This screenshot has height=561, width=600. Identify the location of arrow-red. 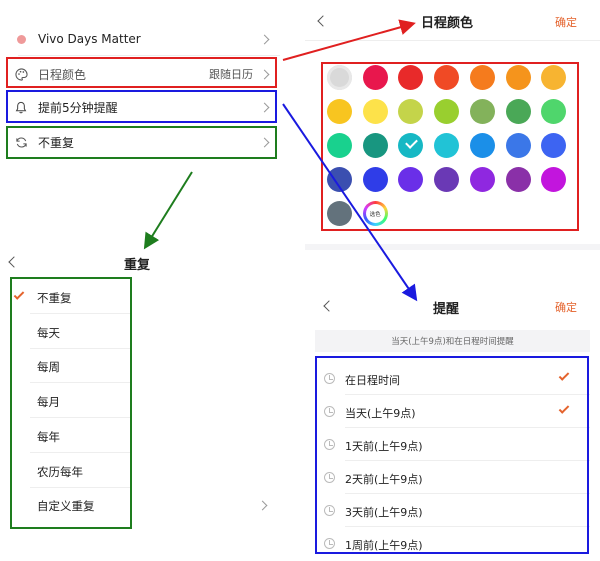
(349, 40).